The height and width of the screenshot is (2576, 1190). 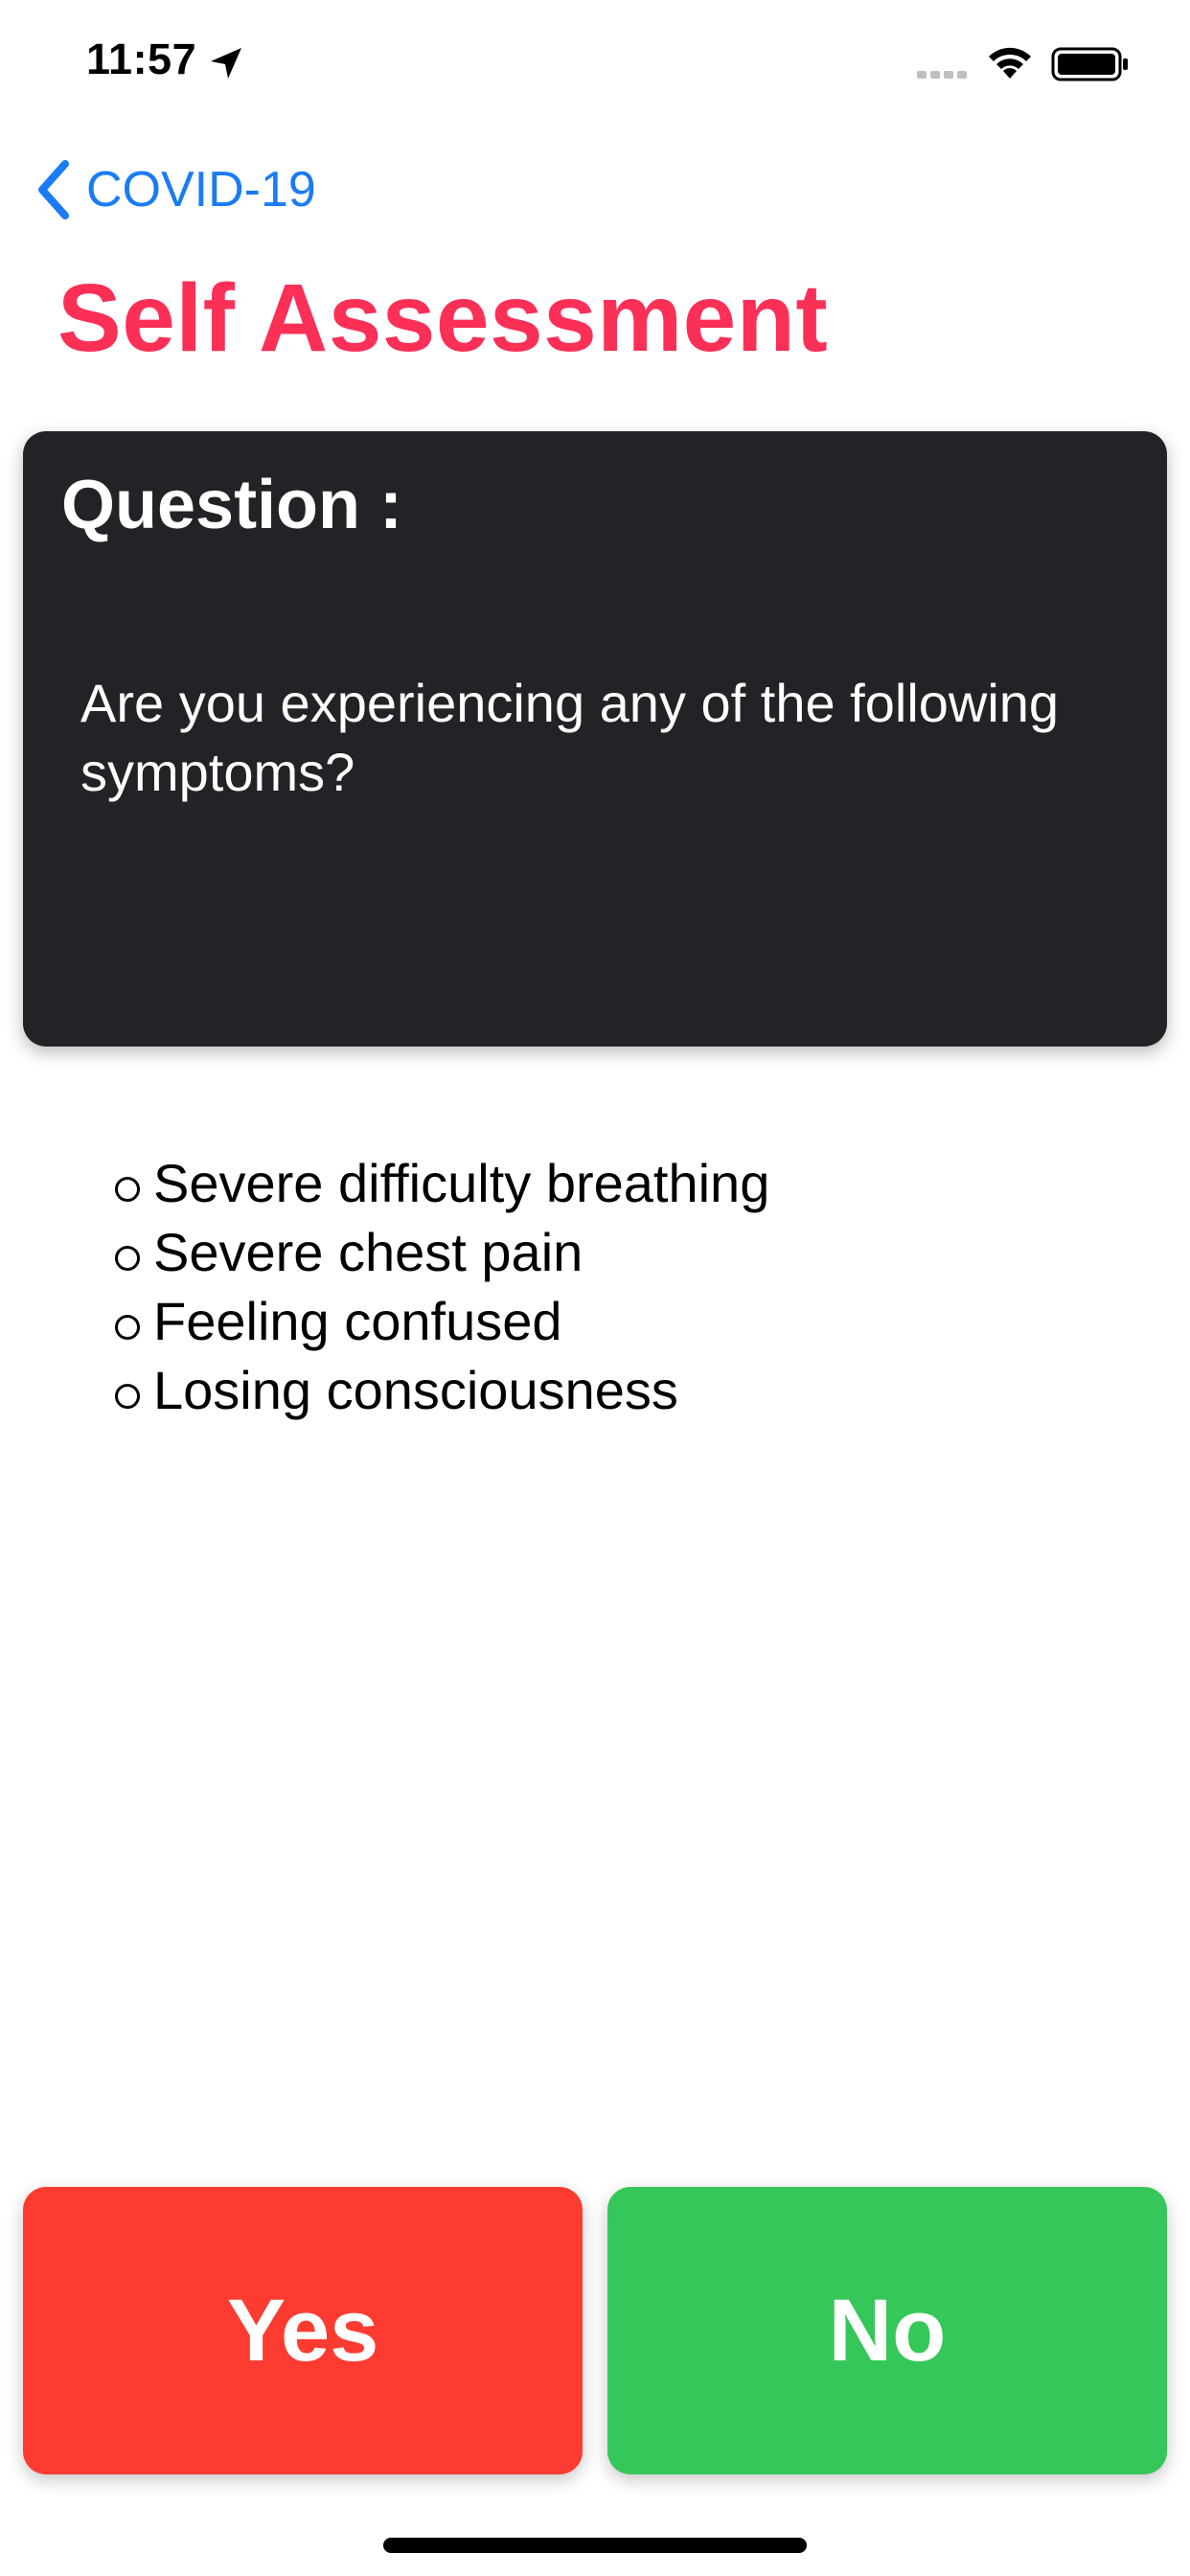 What do you see at coordinates (141, 58) in the screenshot?
I see `status-time: 11:57` at bounding box center [141, 58].